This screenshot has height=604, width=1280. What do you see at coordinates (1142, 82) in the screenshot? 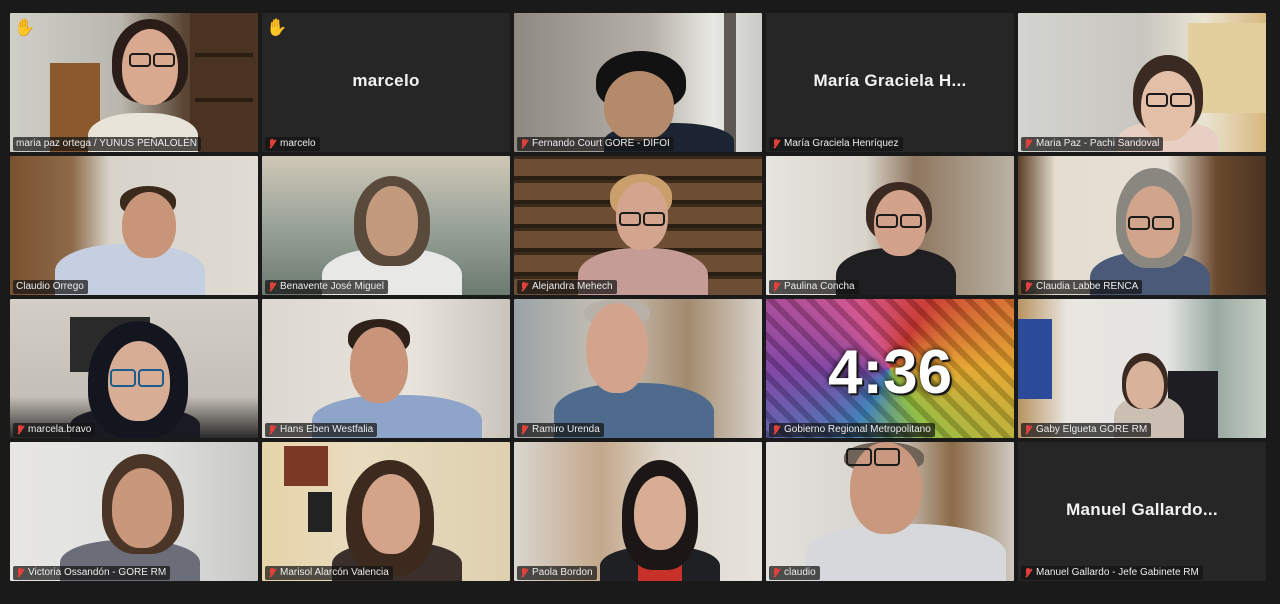
I see `video-tile: Maria Paz - Pachi Sandoval` at bounding box center [1142, 82].